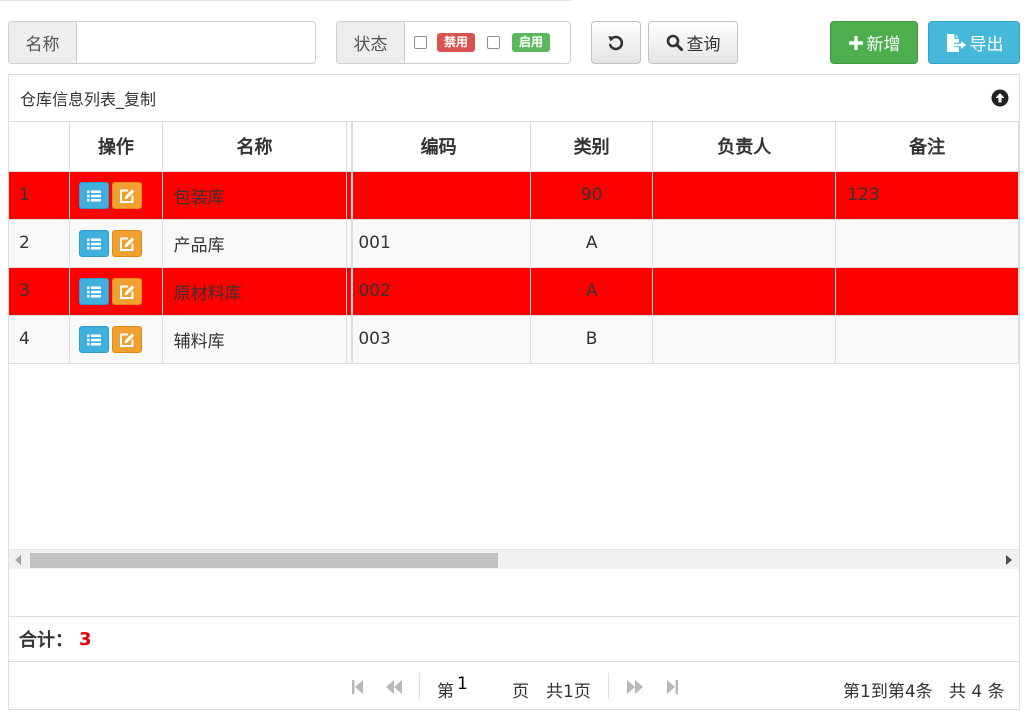  Describe the element at coordinates (88, 99) in the screenshot. I see `panel-title: 仓库信息列表_复制` at that location.